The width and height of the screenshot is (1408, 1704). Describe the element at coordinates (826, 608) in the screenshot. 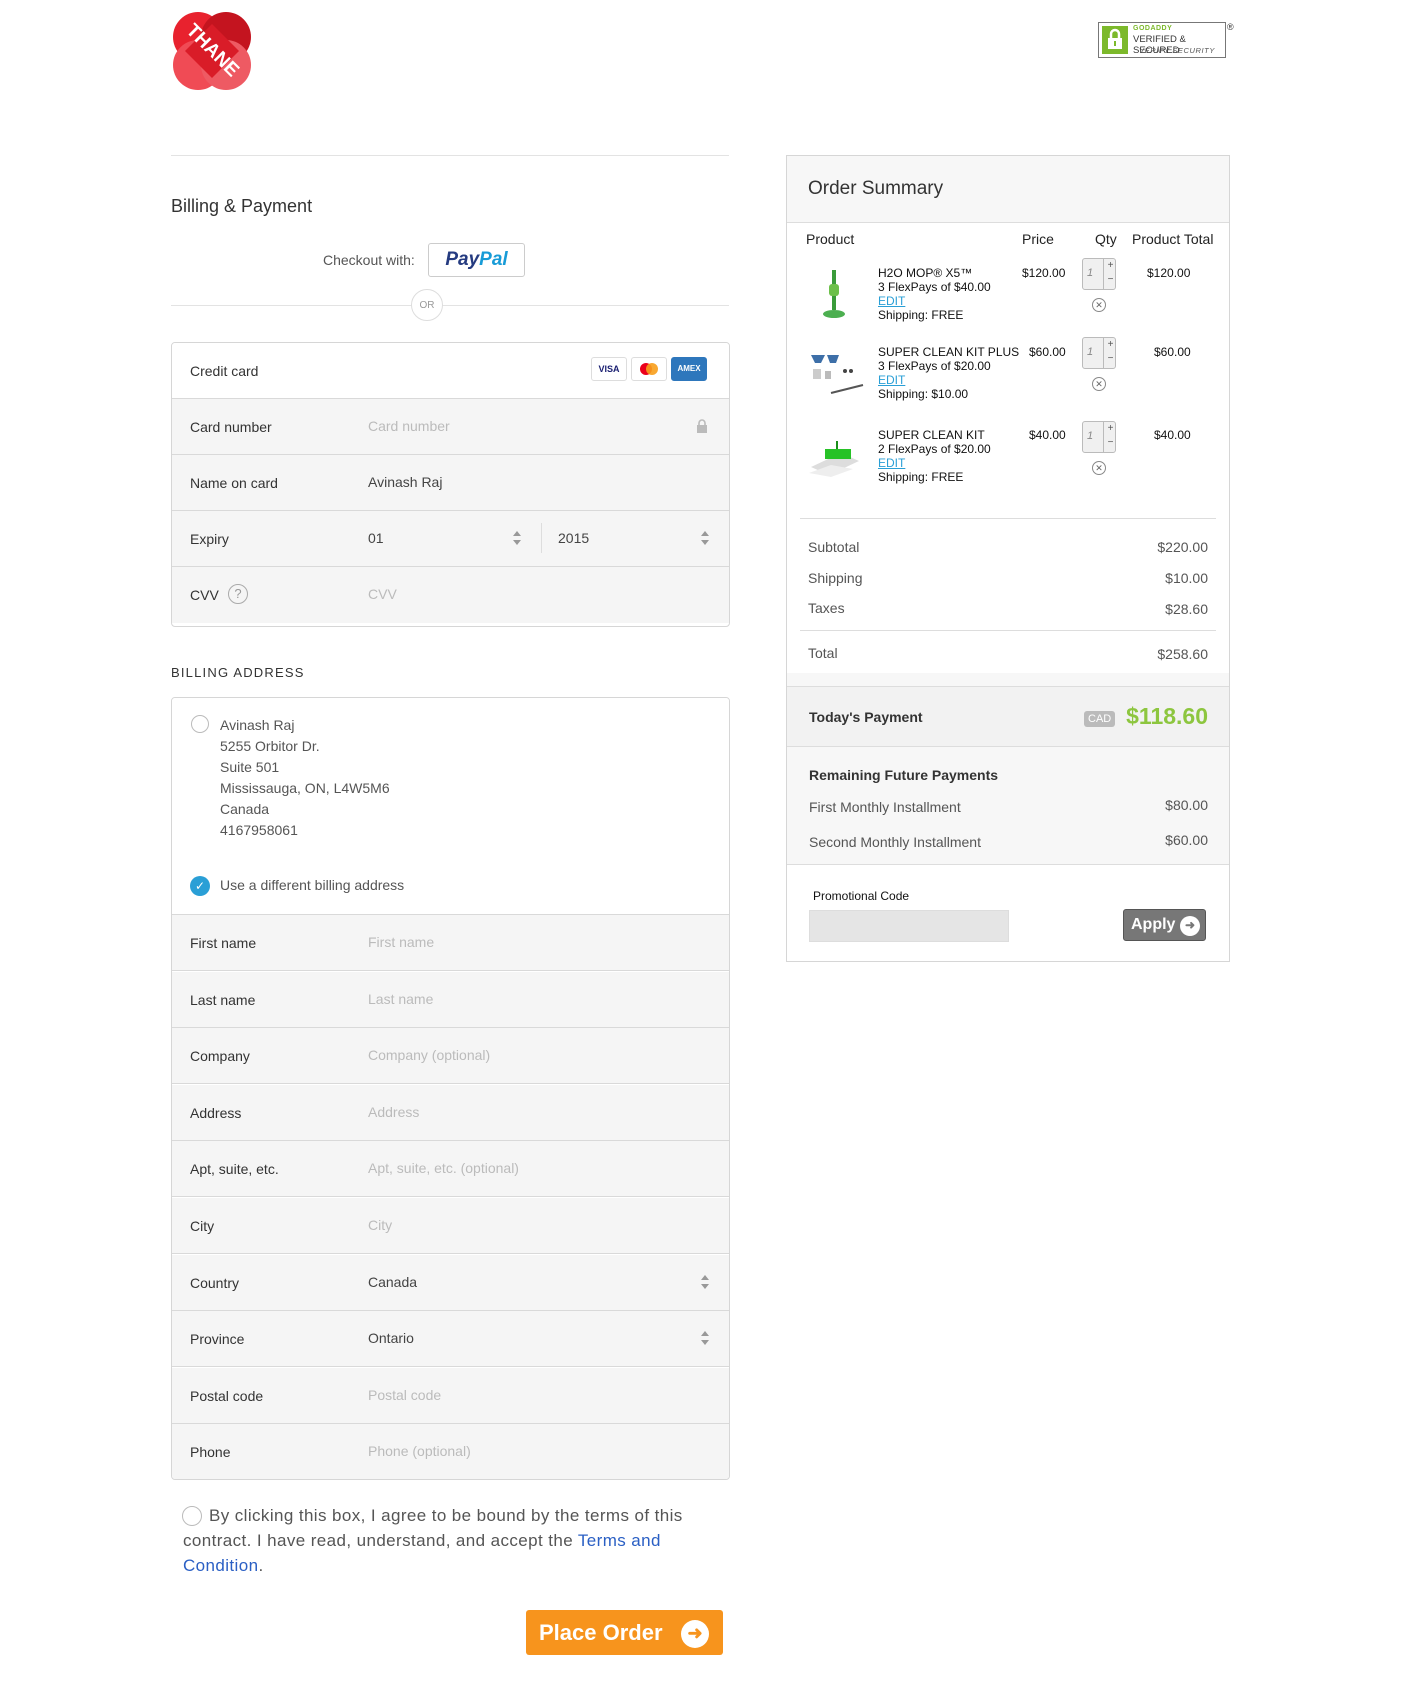

I see `taxes-label: Taxes` at that location.